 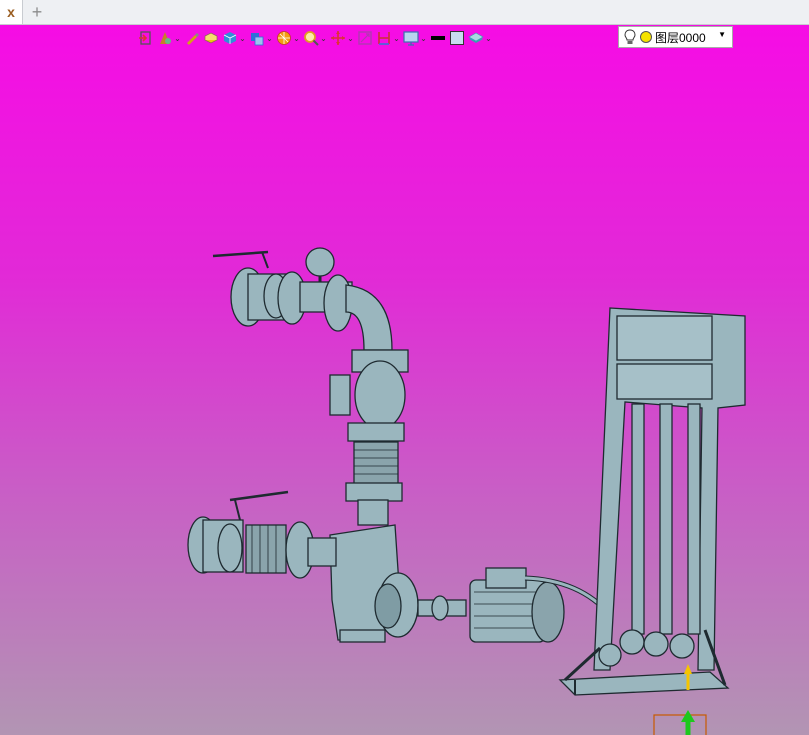 I want to click on sketch-tools-button: ⌄, so click(x=169, y=38).